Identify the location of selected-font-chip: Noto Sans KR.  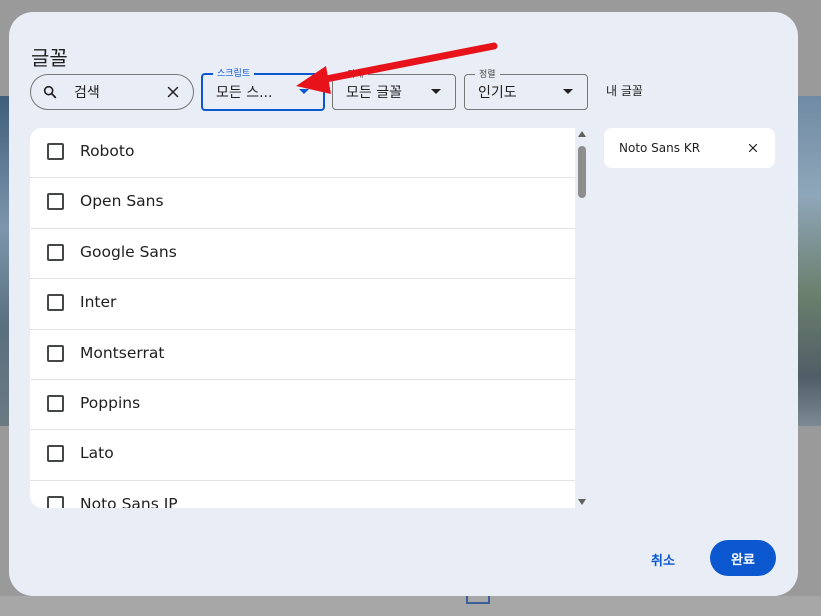
(689, 148).